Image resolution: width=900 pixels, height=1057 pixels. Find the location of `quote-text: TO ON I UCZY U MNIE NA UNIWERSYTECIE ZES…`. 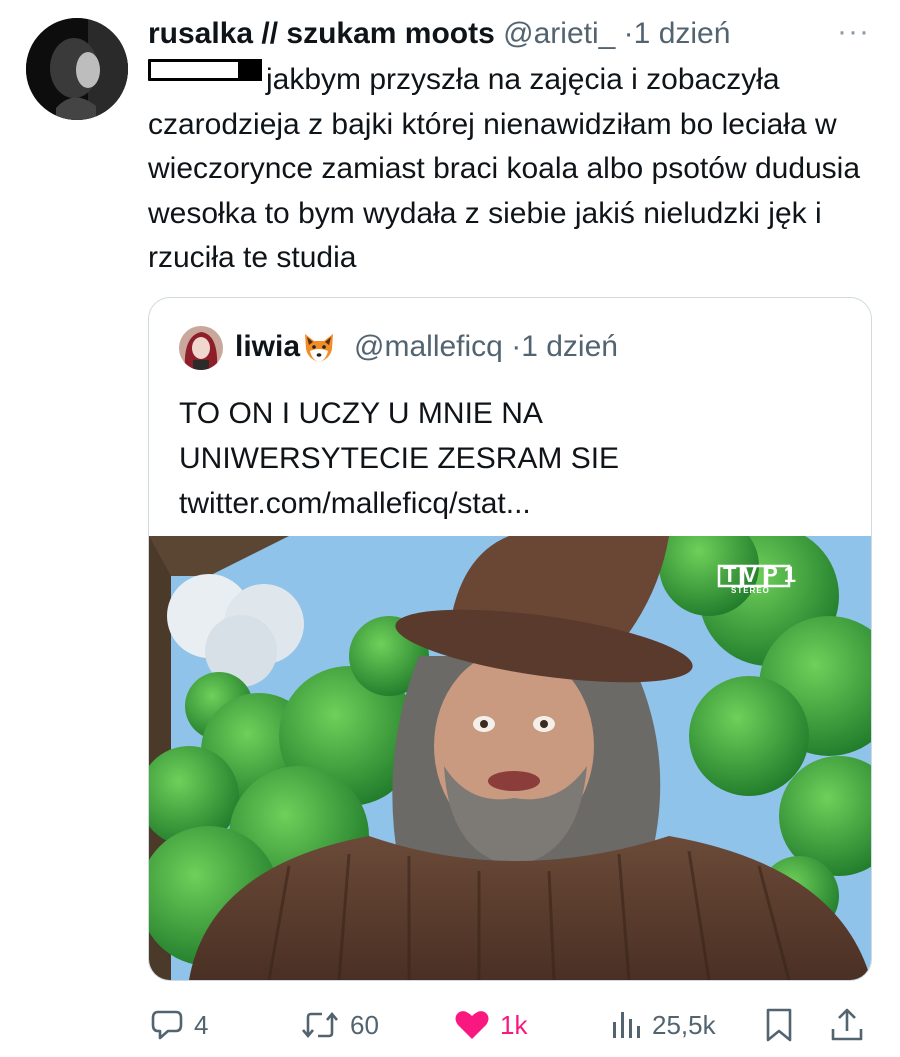

quote-text: TO ON I UCZY U MNIE NA UNIWERSYTECIE ZES… is located at coordinates (509, 458).